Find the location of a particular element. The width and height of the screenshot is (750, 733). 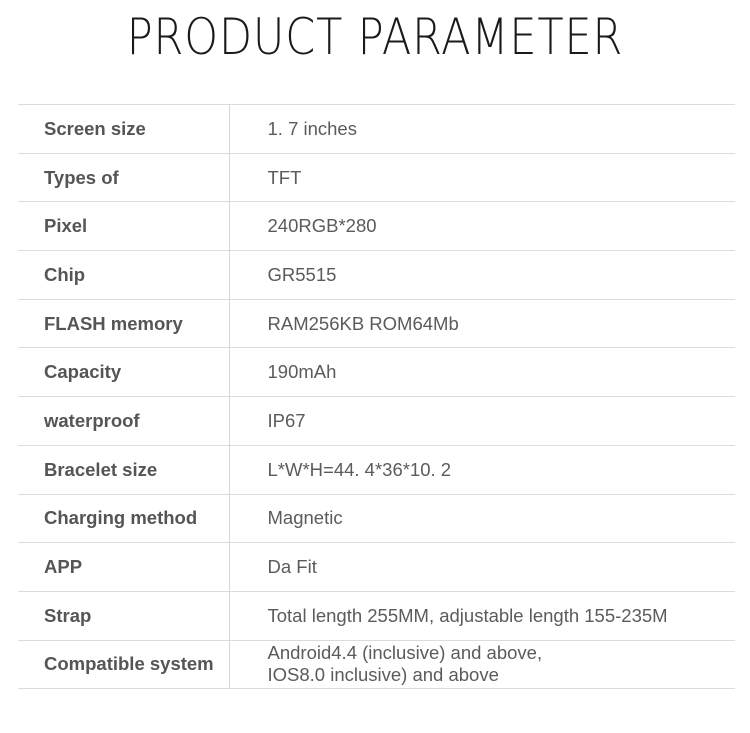

parameter-value-line: 1. 7 inches is located at coordinates (312, 128).